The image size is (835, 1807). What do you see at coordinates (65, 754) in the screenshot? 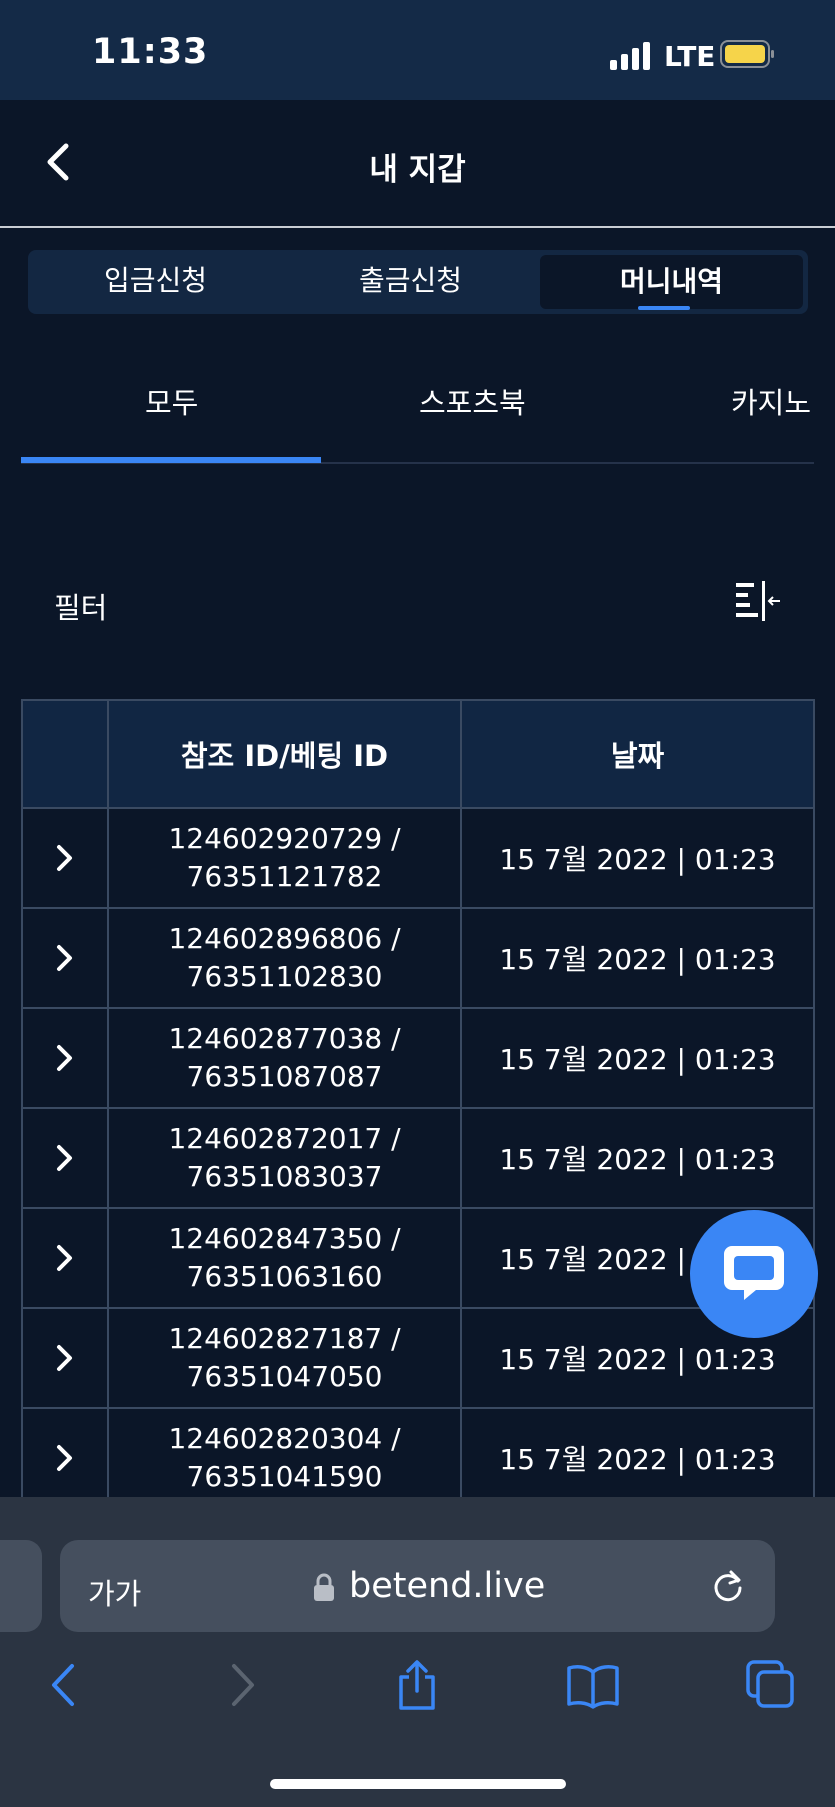
I see `header-expand` at bounding box center [65, 754].